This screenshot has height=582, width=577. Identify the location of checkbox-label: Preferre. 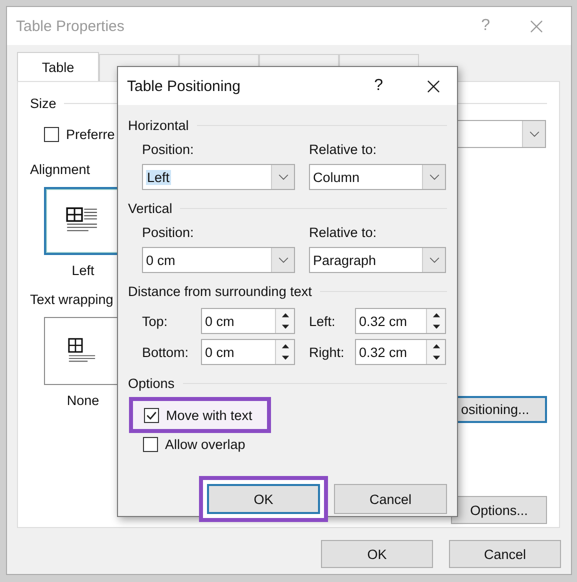
(90, 134).